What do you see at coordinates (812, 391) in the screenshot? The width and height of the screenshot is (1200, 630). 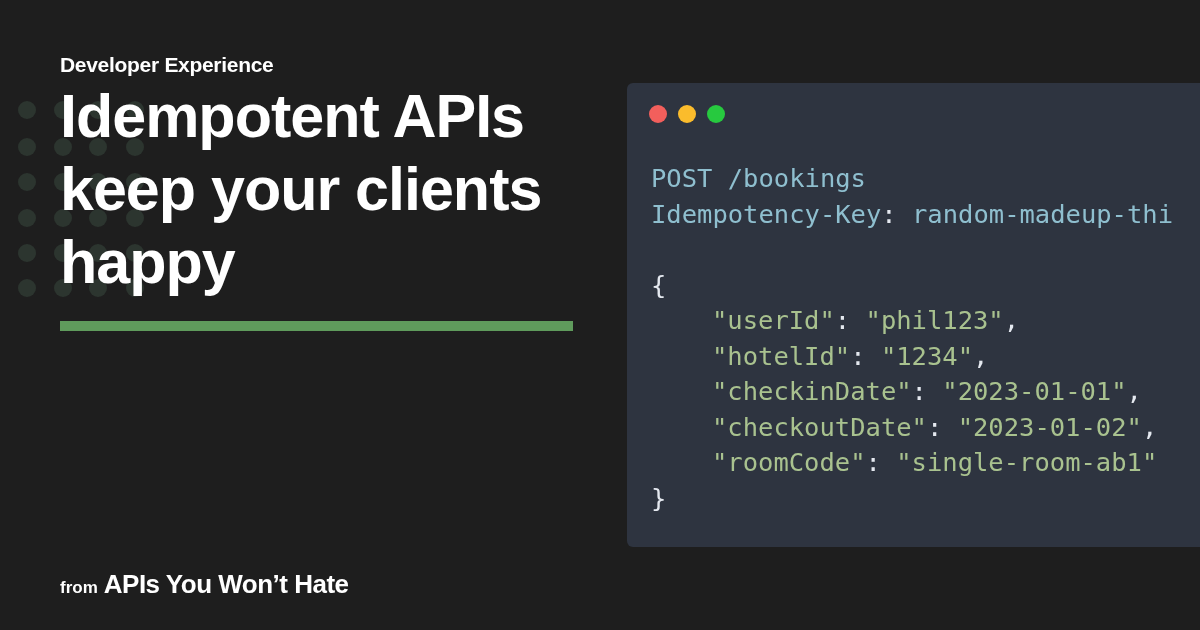 I see `code-text: "checkinDate"` at bounding box center [812, 391].